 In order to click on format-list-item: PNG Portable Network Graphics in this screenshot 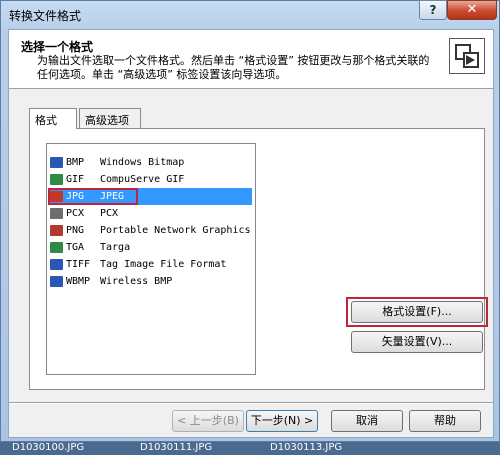, I will do `click(150, 230)`.